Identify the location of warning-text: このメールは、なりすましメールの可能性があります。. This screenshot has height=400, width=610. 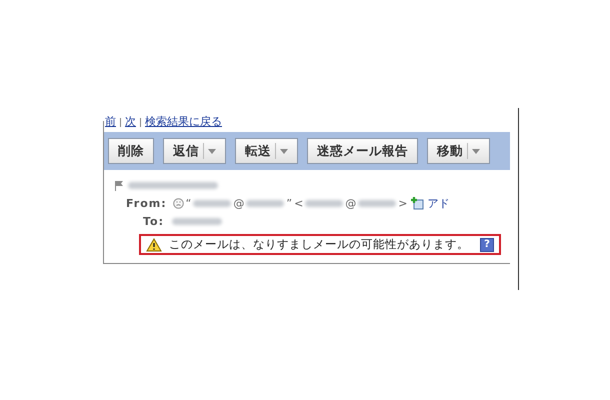
(319, 244).